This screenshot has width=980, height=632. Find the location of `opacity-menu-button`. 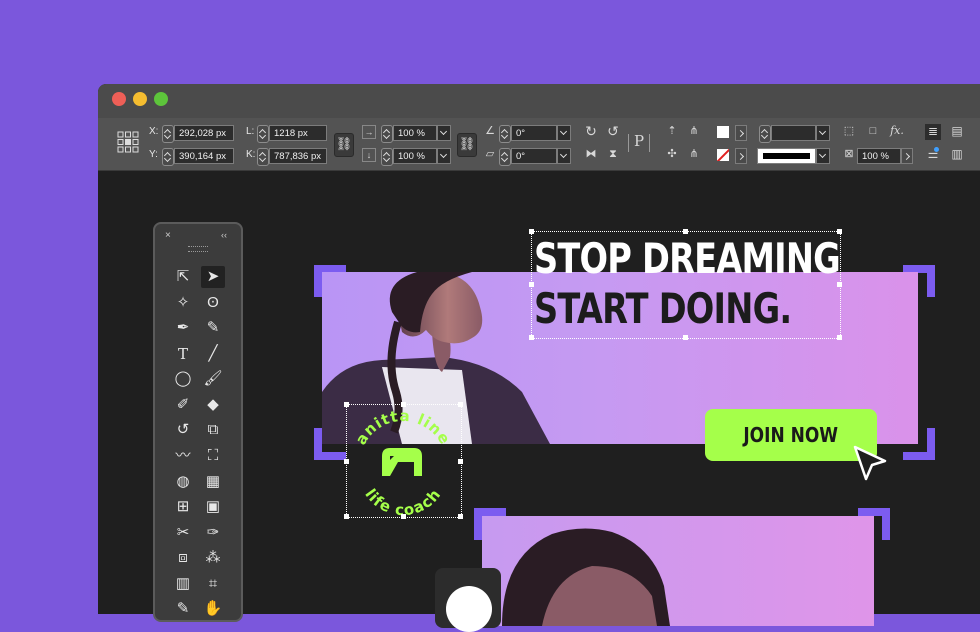

opacity-menu-button is located at coordinates (907, 156).